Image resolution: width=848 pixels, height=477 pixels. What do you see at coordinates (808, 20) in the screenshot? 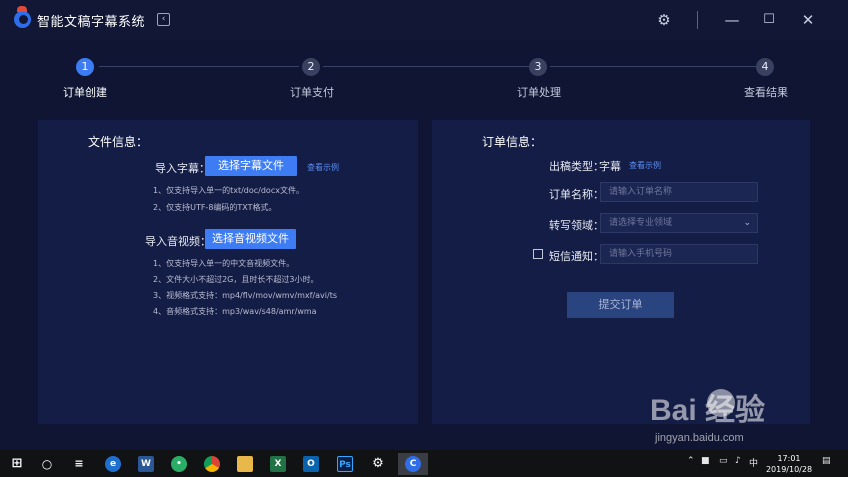
I see `close-icon: ✕` at bounding box center [808, 20].